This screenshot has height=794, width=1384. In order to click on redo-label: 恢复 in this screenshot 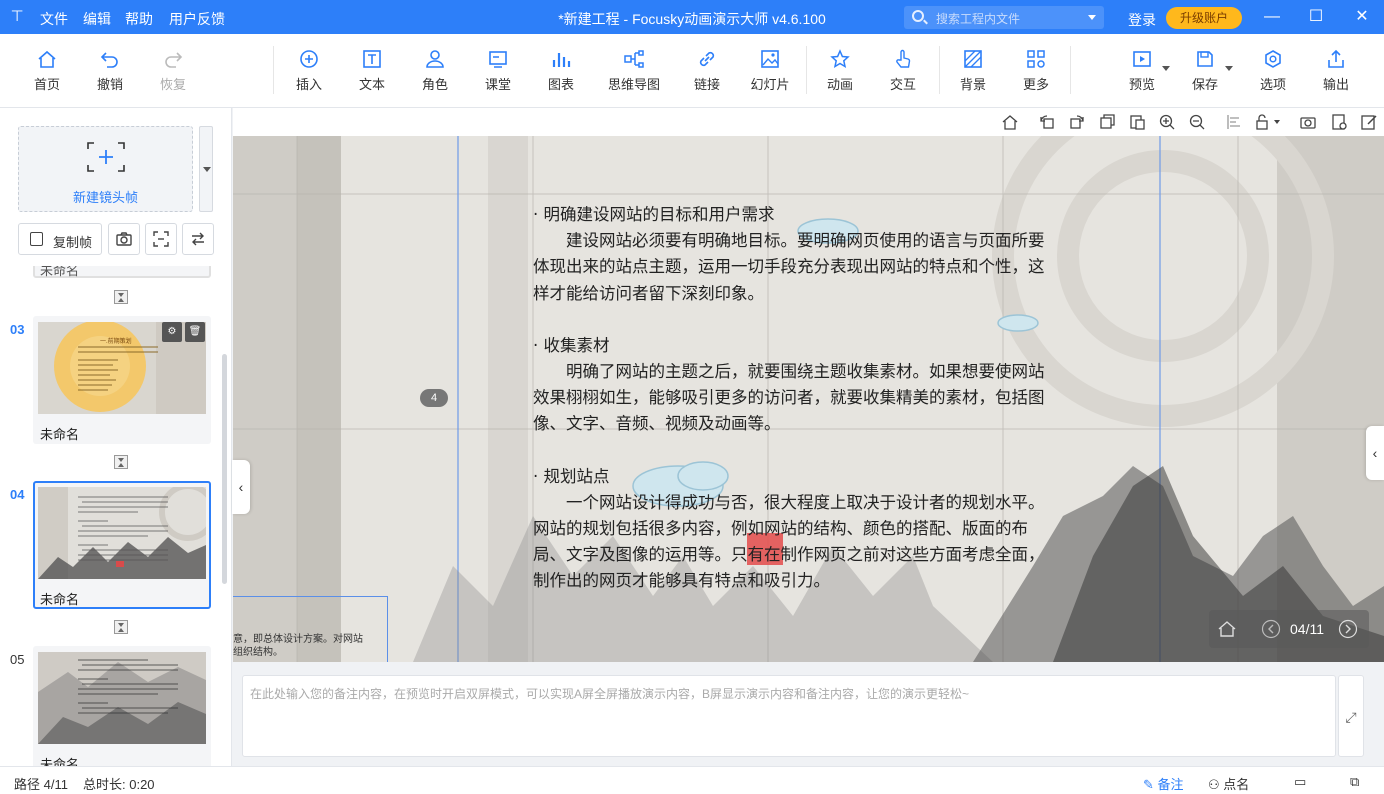, I will do `click(172, 84)`.